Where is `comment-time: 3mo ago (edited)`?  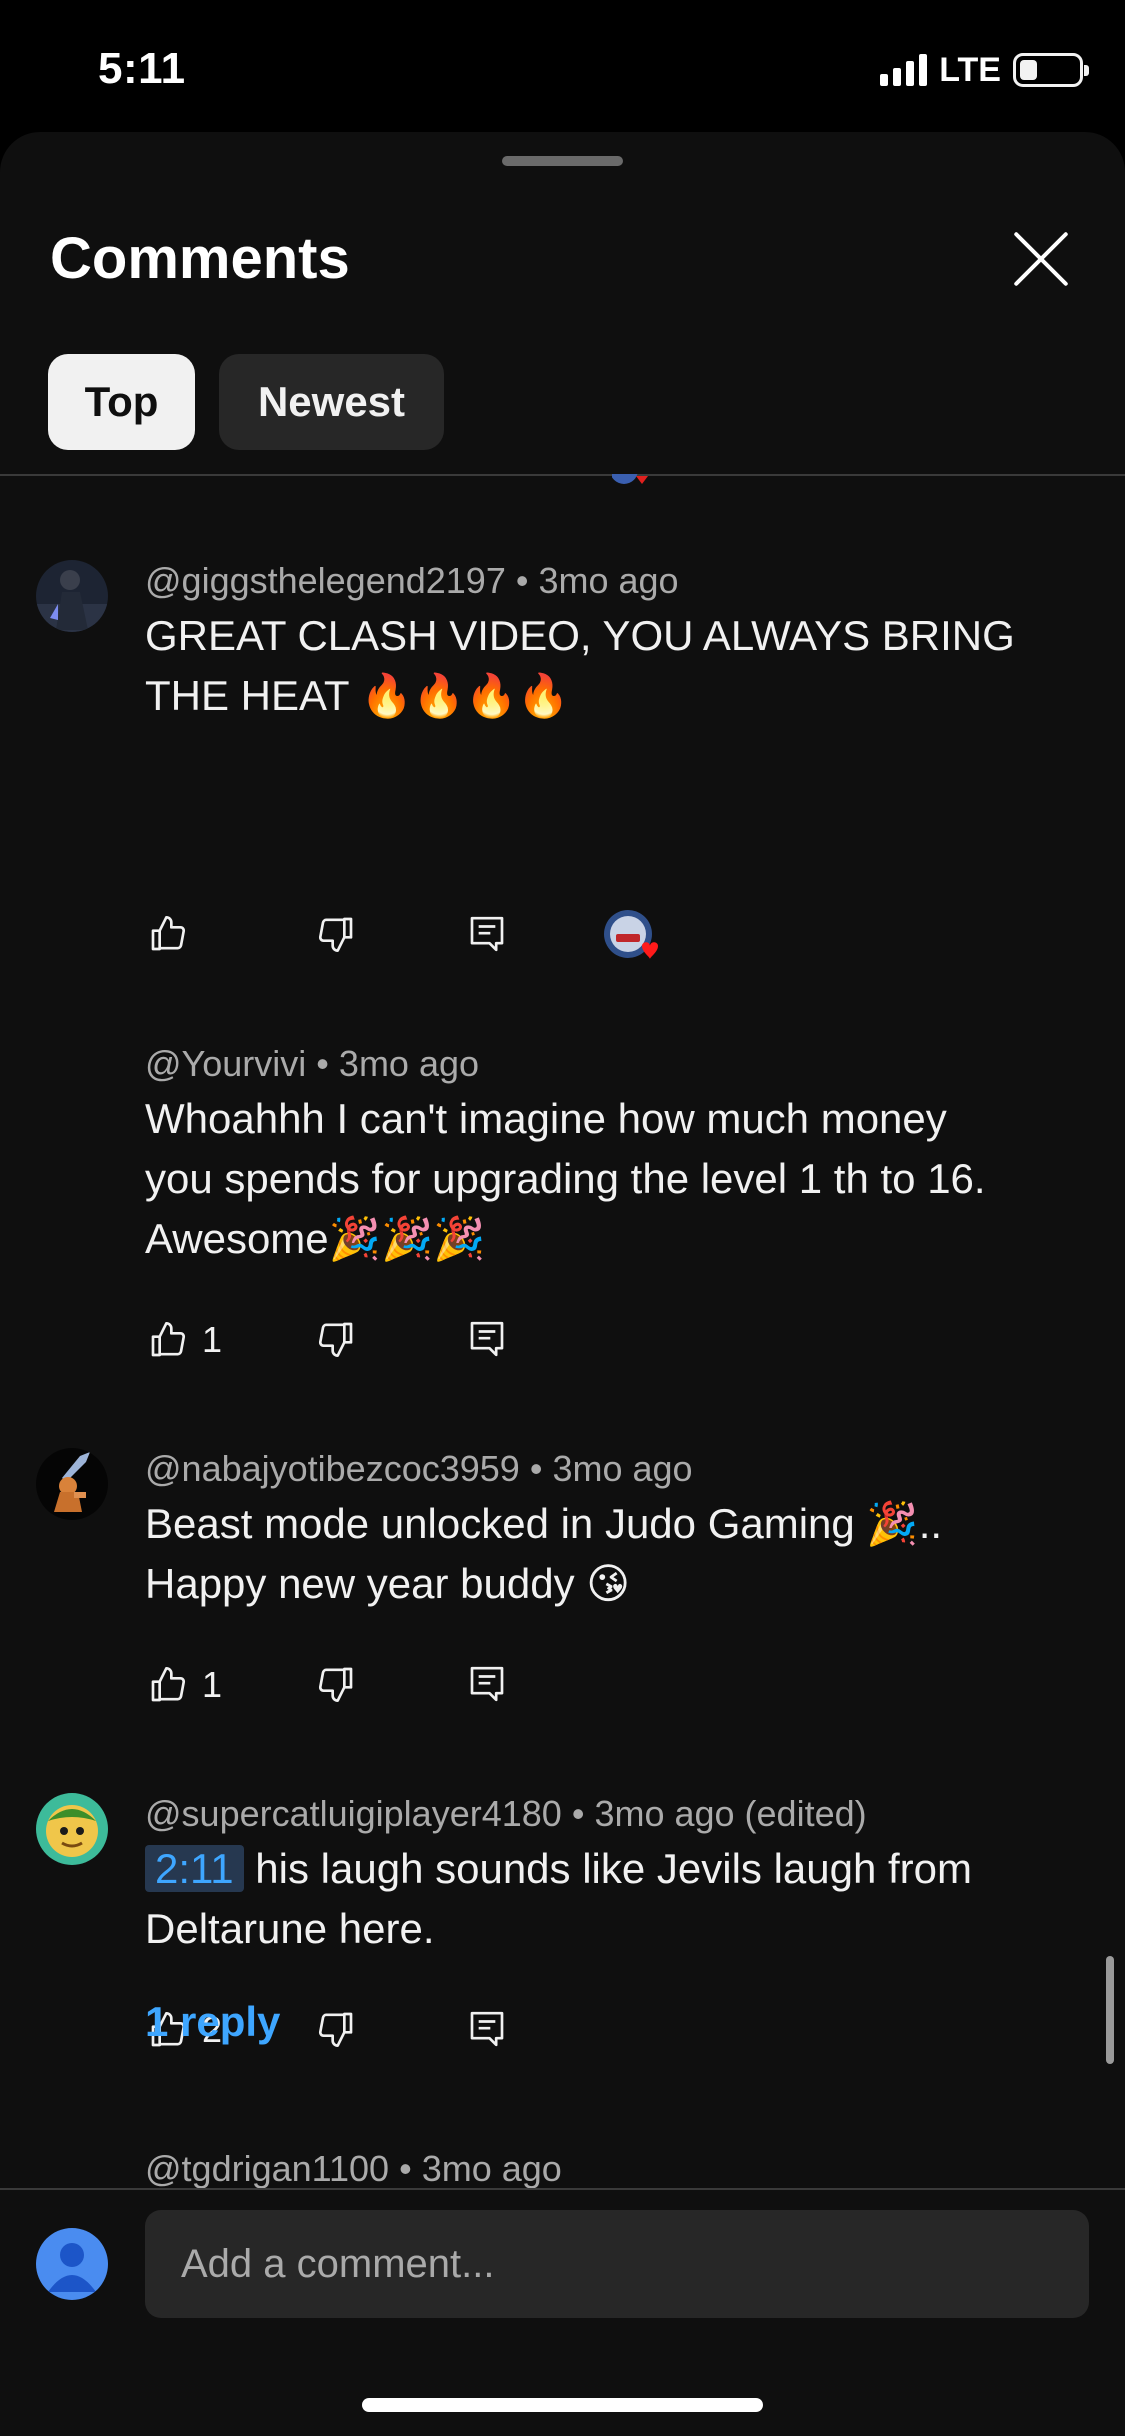 comment-time: 3mo ago (edited) is located at coordinates (730, 1813).